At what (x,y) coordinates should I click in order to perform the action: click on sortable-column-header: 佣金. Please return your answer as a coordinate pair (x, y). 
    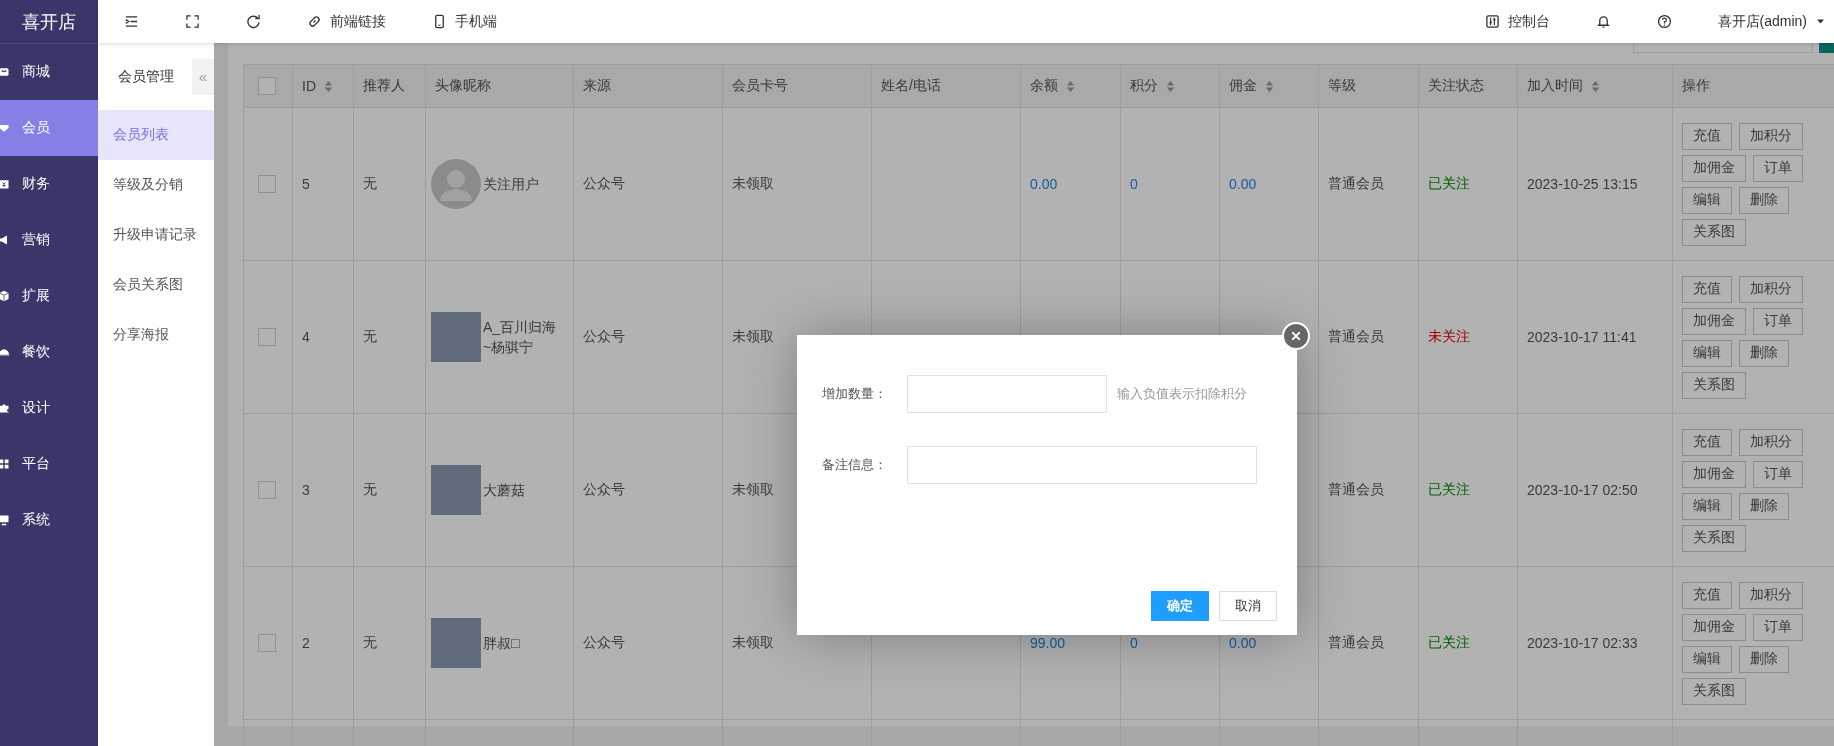
    Looking at the image, I should click on (1251, 86).